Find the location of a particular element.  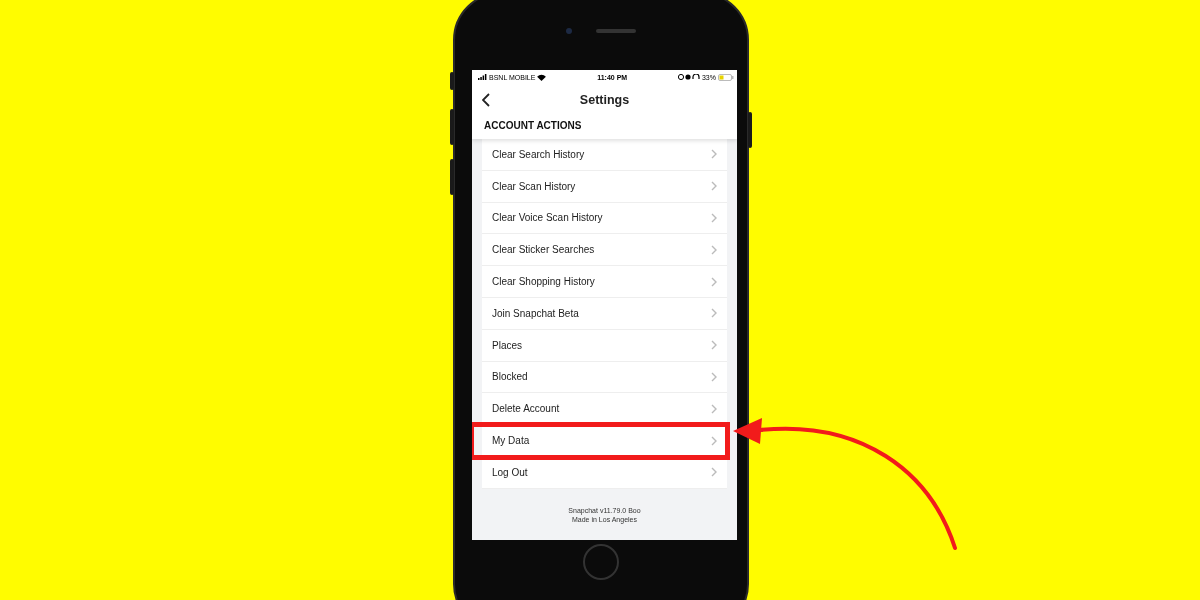

section-header: ACCOUNT ACTIONS is located at coordinates (533, 126).